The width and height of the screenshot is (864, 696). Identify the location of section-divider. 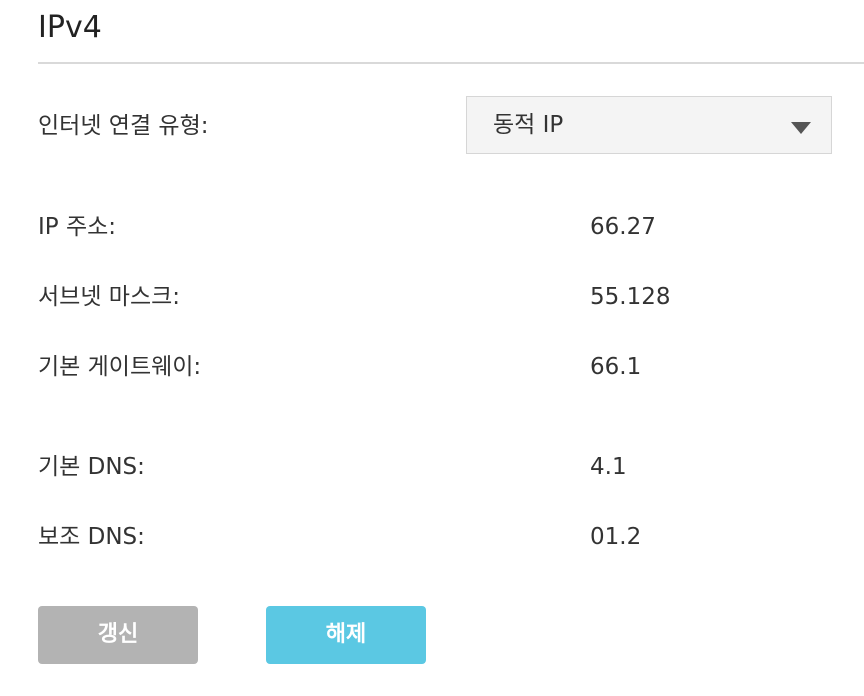
(451, 63).